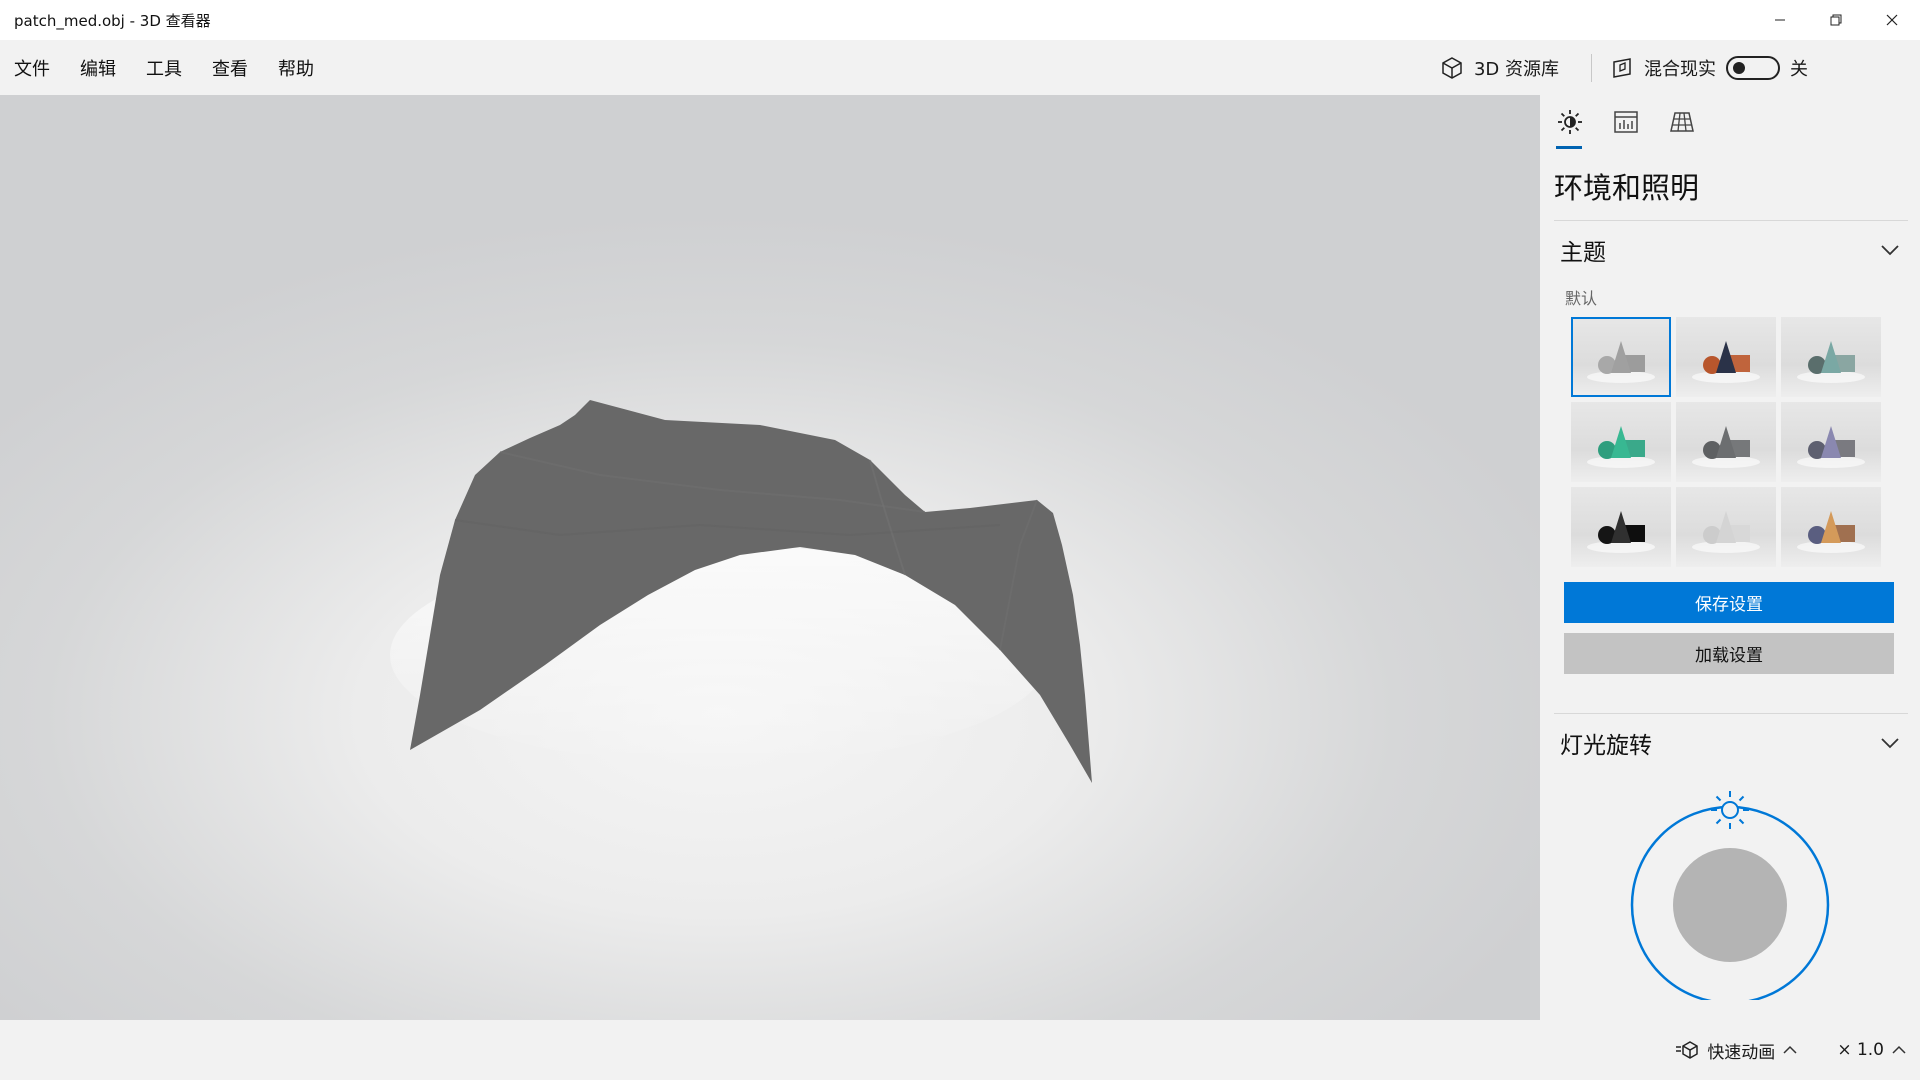  Describe the element at coordinates (1627, 188) in the screenshot. I see `panel-title: 环境和照明` at that location.